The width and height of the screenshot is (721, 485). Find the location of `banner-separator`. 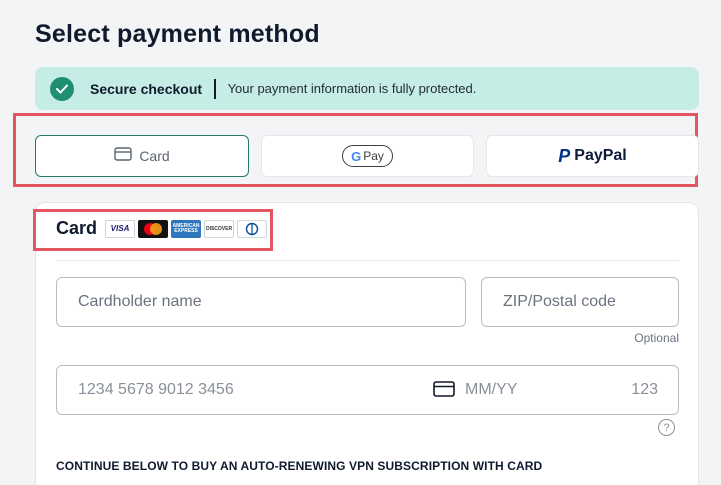

banner-separator is located at coordinates (215, 88).